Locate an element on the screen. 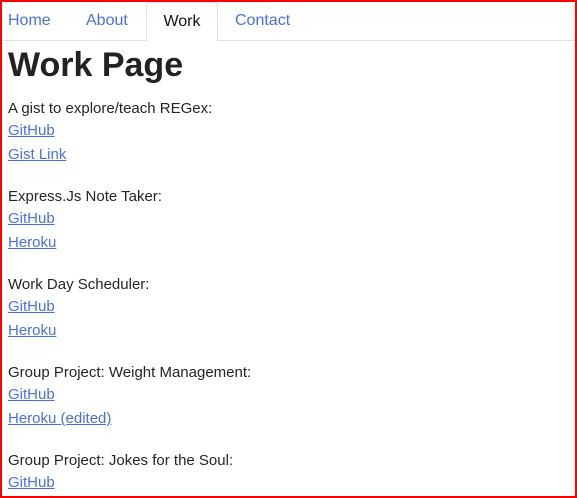  tab-home: Home is located at coordinates (29, 21).